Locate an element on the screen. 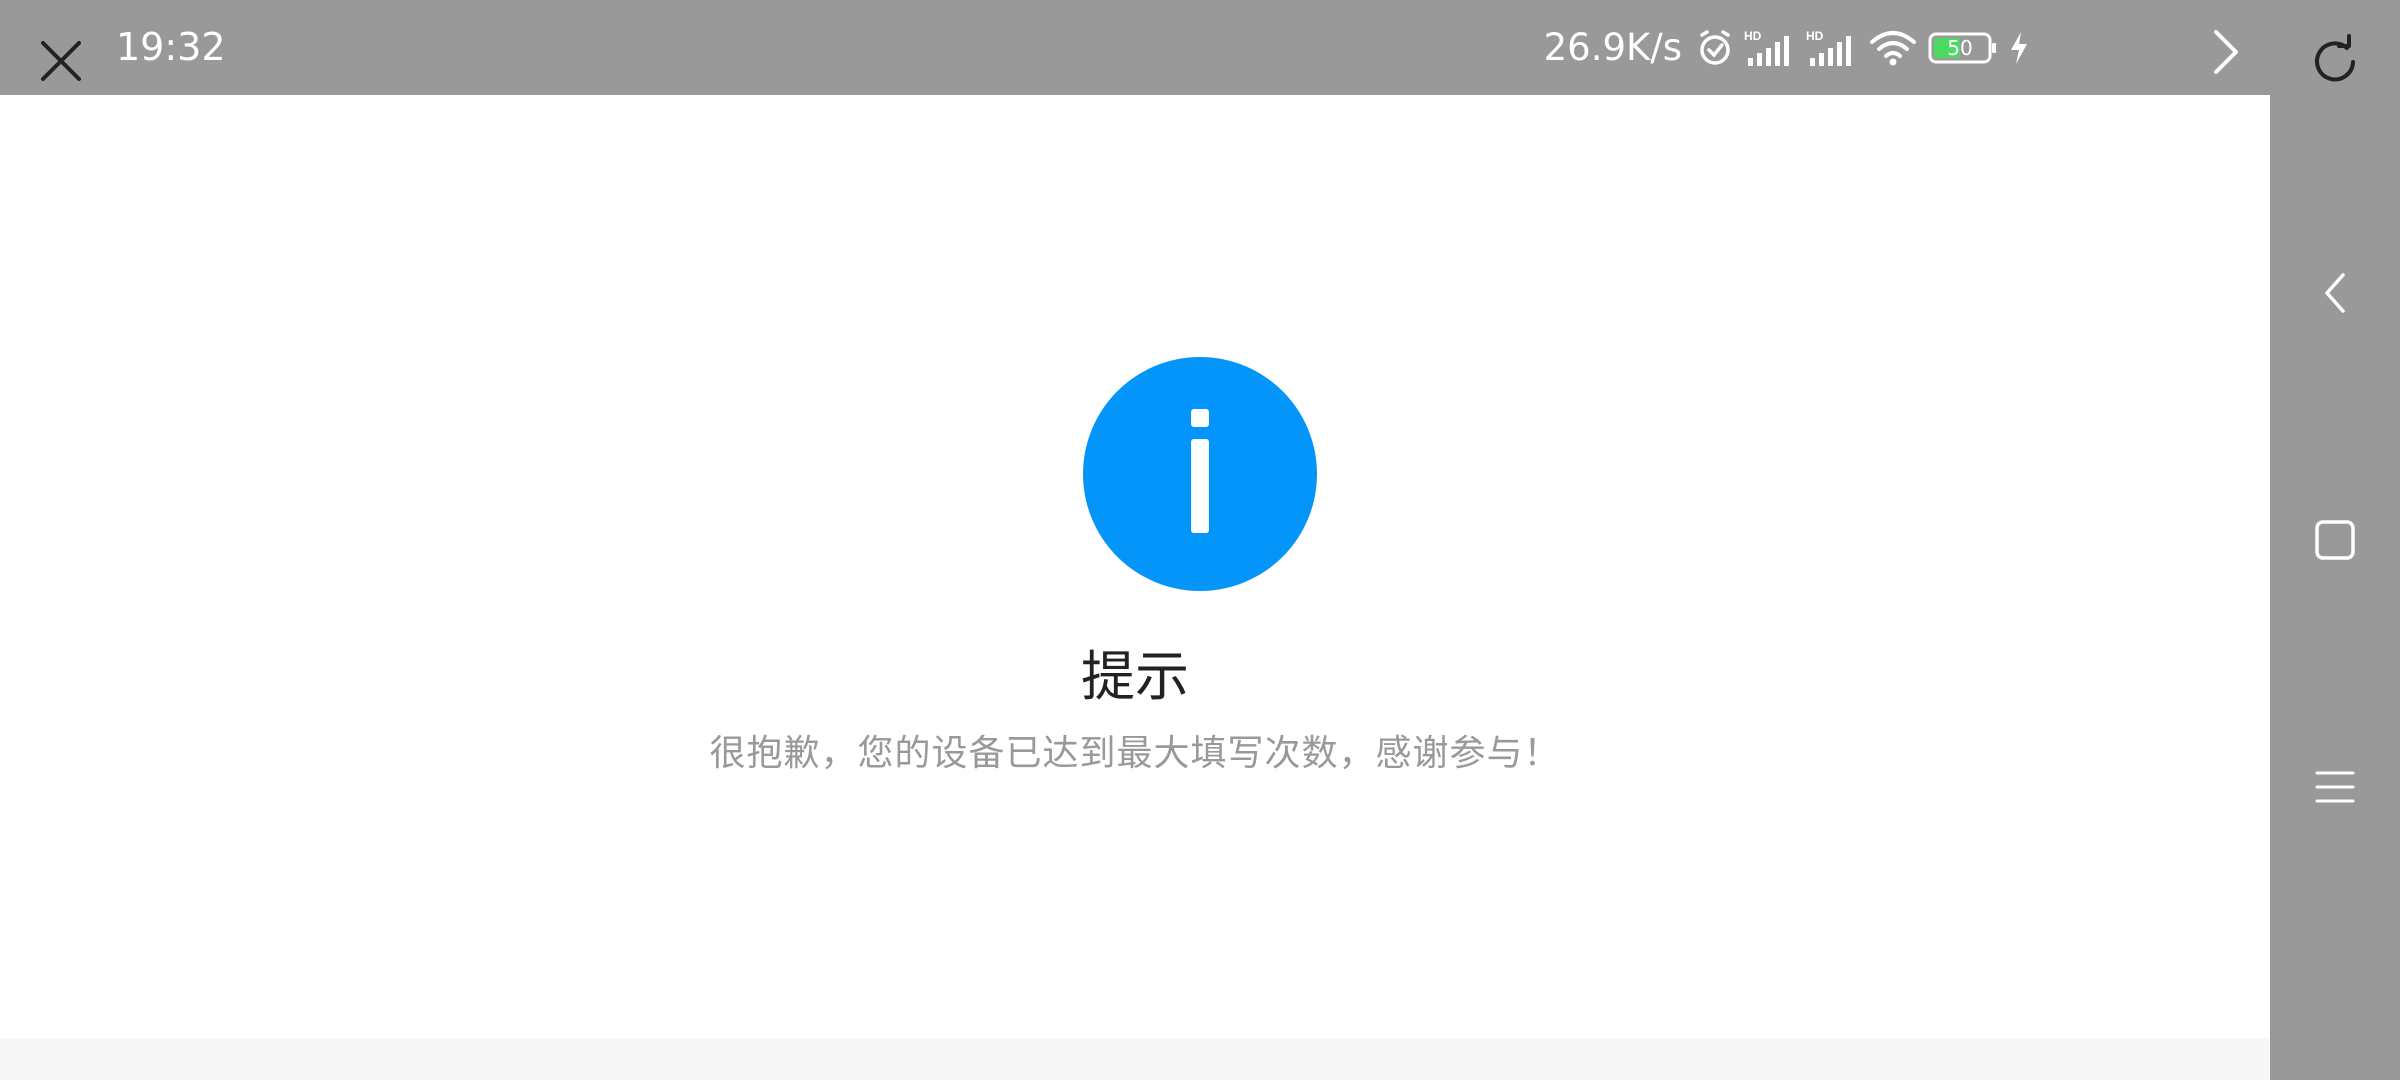 The width and height of the screenshot is (2400, 1080). battery-level: 50 is located at coordinates (1960, 48).